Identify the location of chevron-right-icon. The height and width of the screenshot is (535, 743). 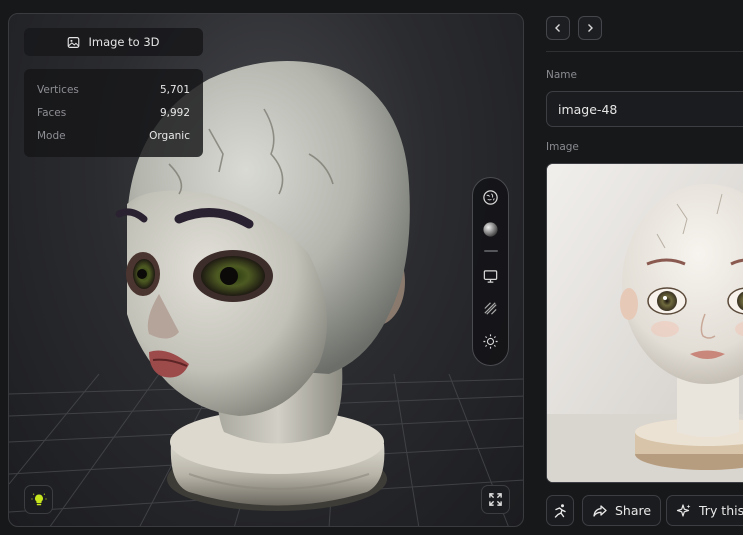
(590, 28).